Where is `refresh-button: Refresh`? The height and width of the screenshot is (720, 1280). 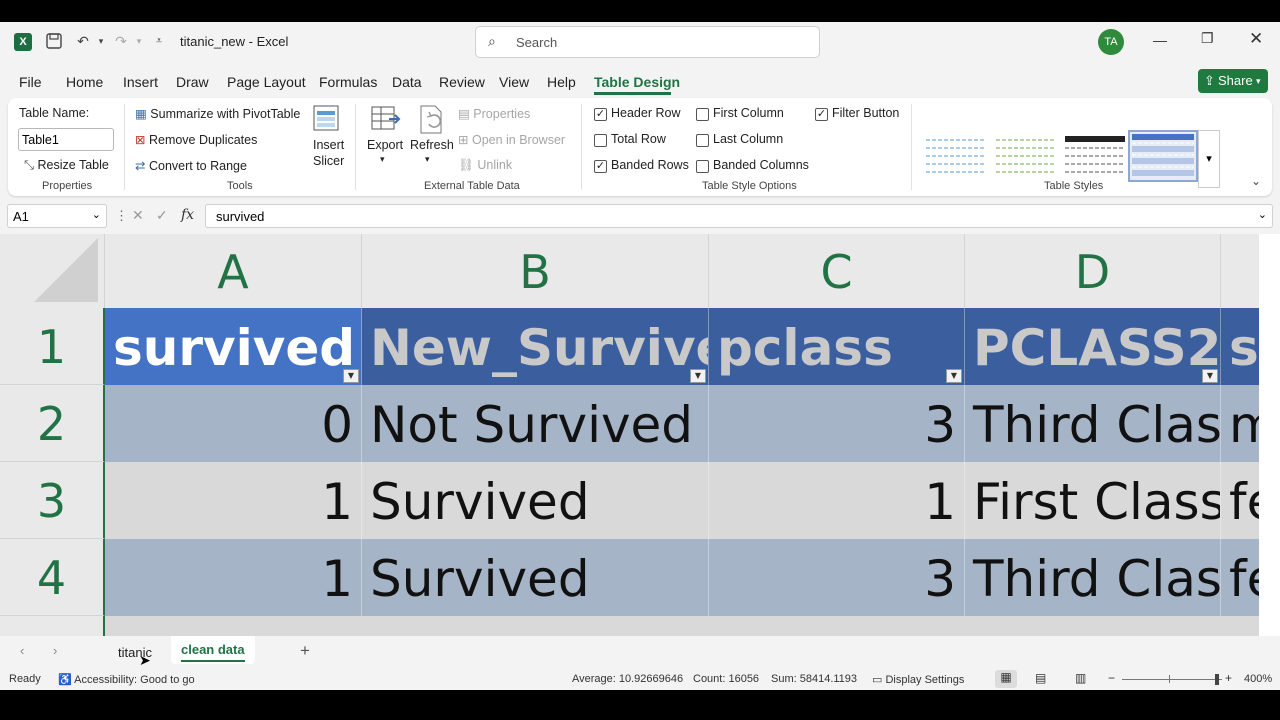
refresh-button: Refresh is located at coordinates (432, 145).